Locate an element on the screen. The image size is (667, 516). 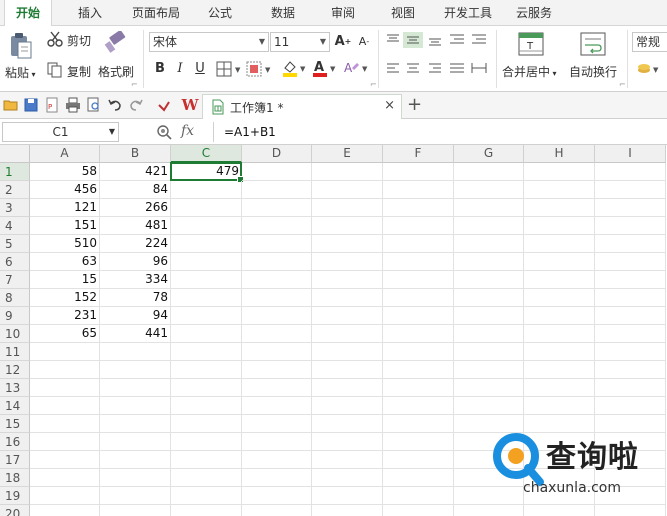
cell: 481 is located at coordinates (135, 226).